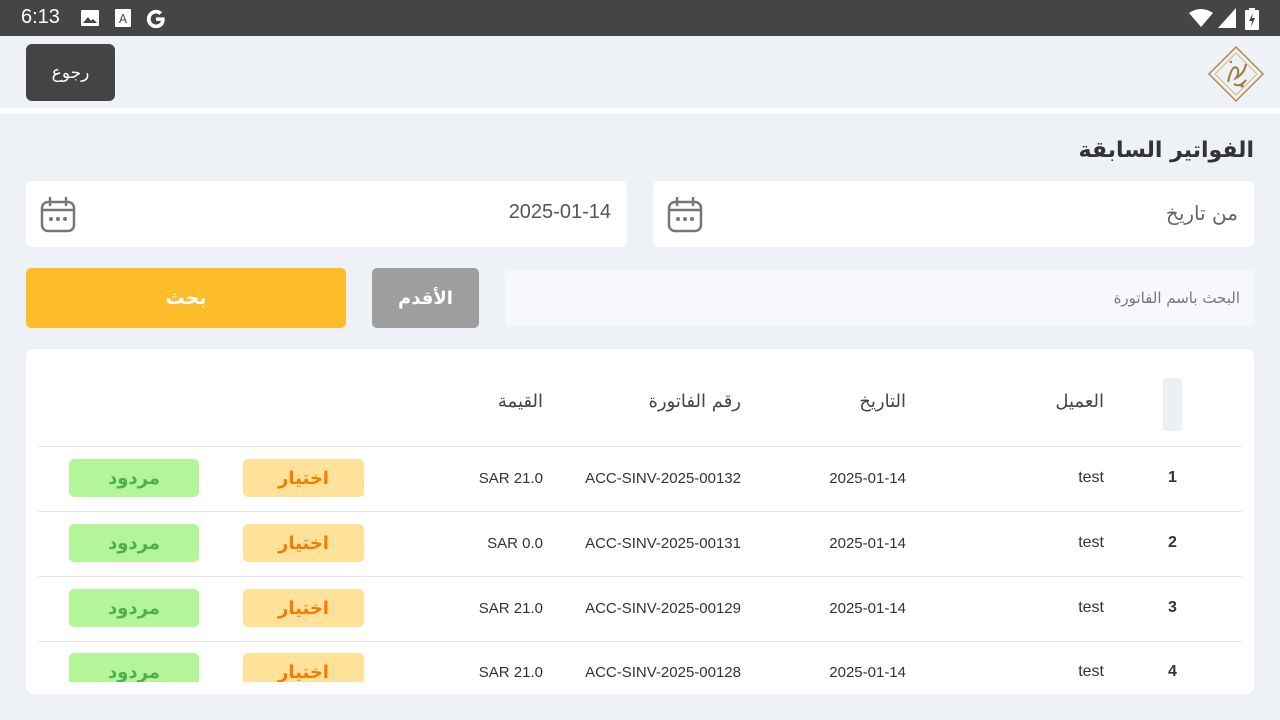 This screenshot has width=1280, height=720. What do you see at coordinates (1201, 18) in the screenshot?
I see `wifi-icon` at bounding box center [1201, 18].